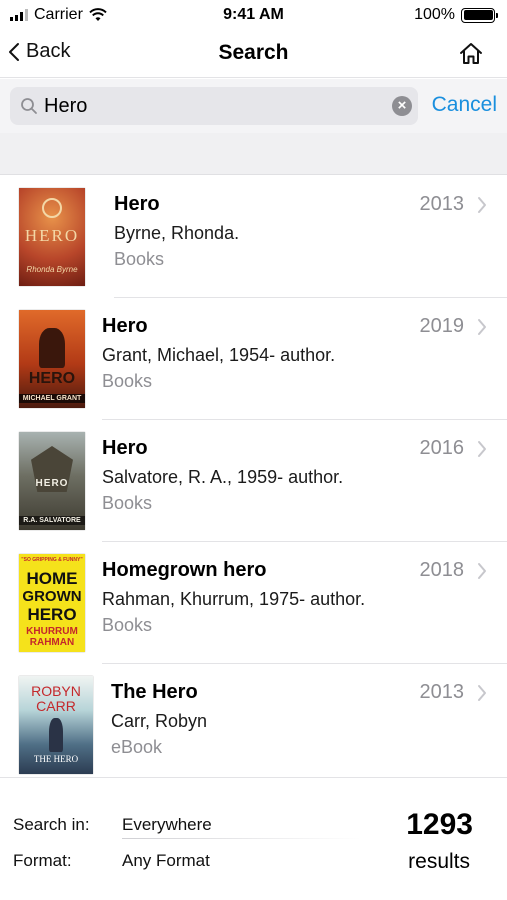  I want to click on cover-author: MICHAEL GRANT, so click(52, 398).